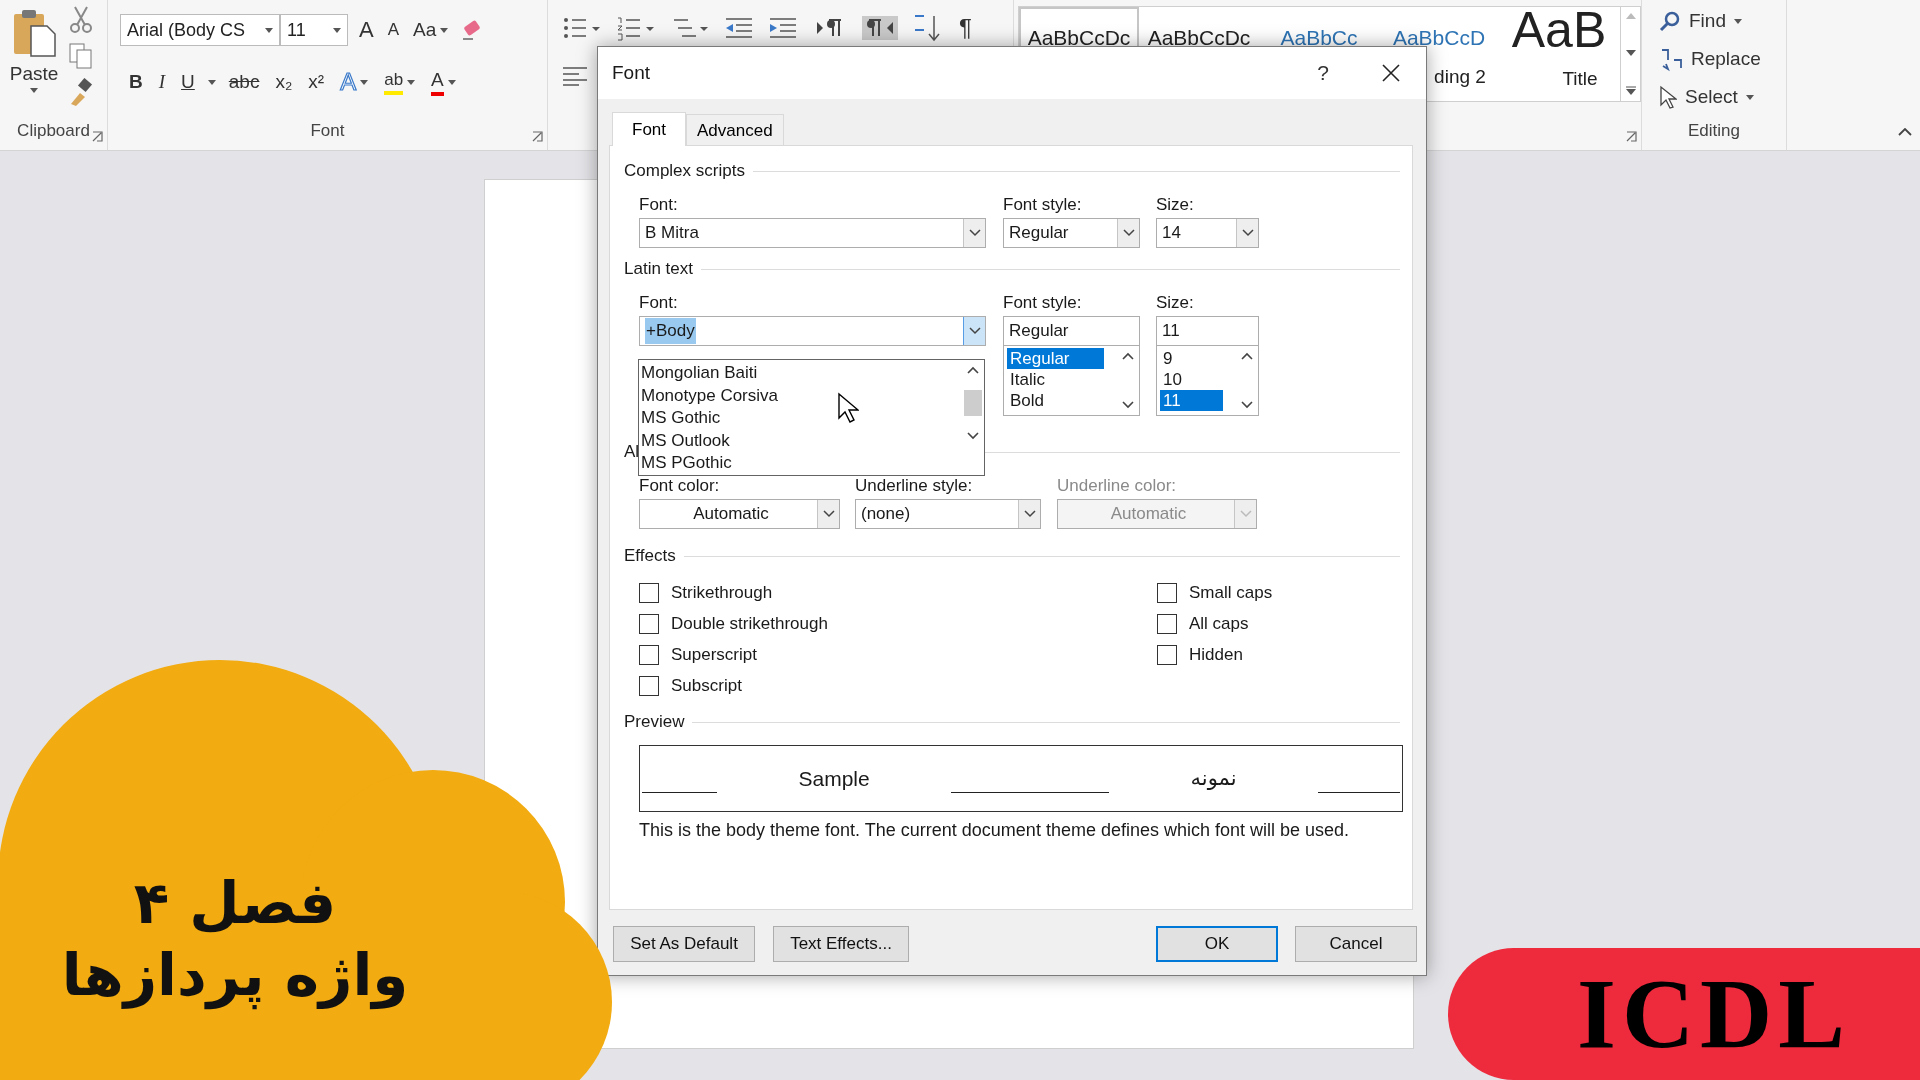  I want to click on list-item: MS Gothic, so click(800, 418).